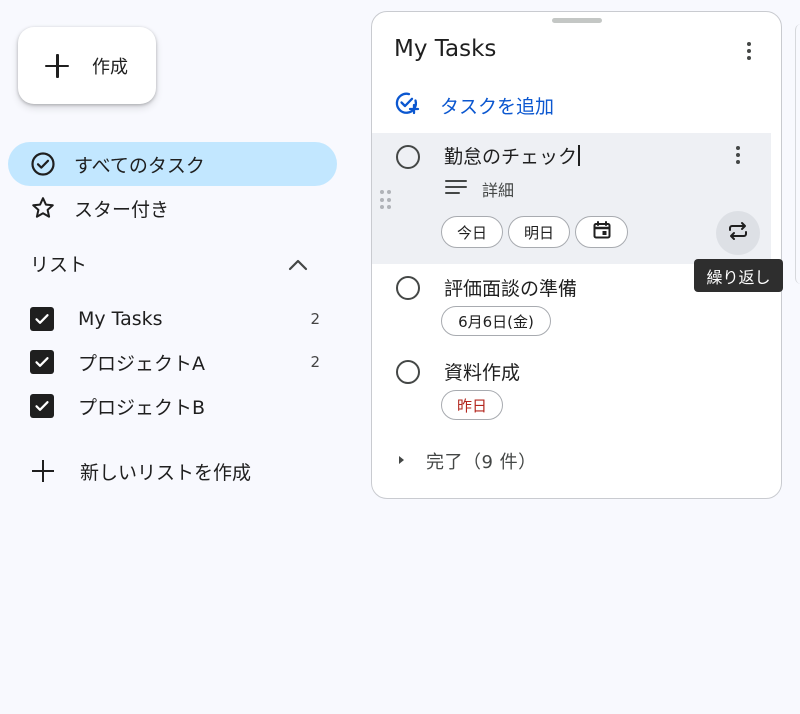  I want to click on nav-starred: スター付き, so click(172, 208).